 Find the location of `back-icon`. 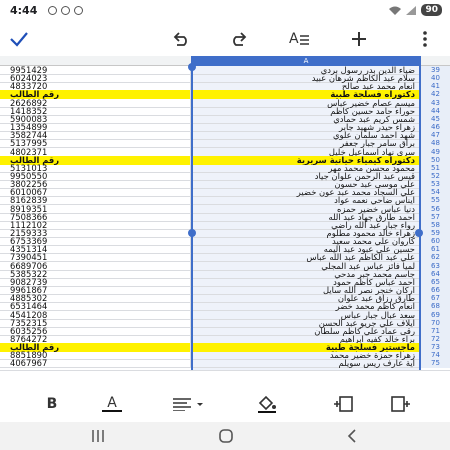

back-icon is located at coordinates (352, 436).